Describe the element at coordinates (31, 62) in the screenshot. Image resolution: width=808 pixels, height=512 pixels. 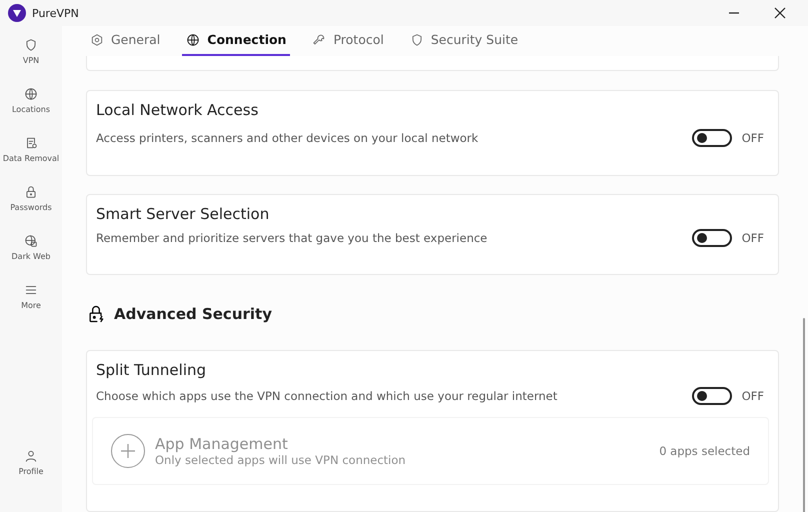
I see `sidebar-item: VPN` at that location.